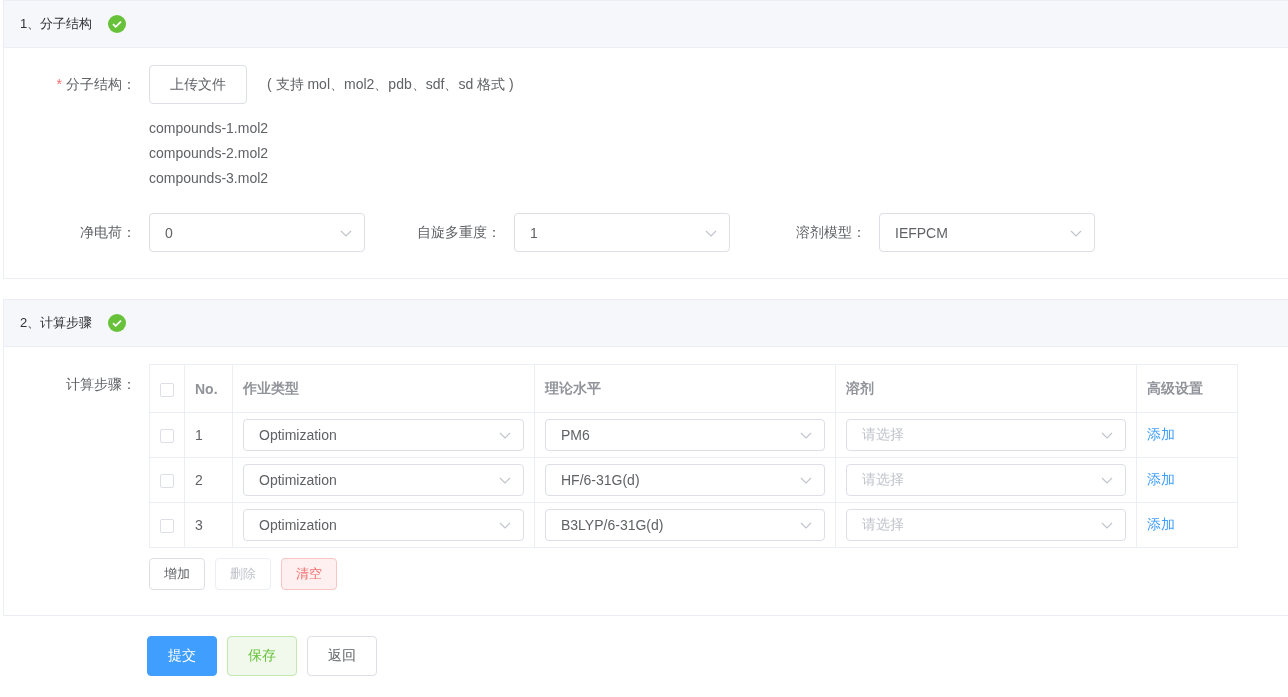  What do you see at coordinates (987, 232) in the screenshot?
I see `select-field: IEFPCM` at bounding box center [987, 232].